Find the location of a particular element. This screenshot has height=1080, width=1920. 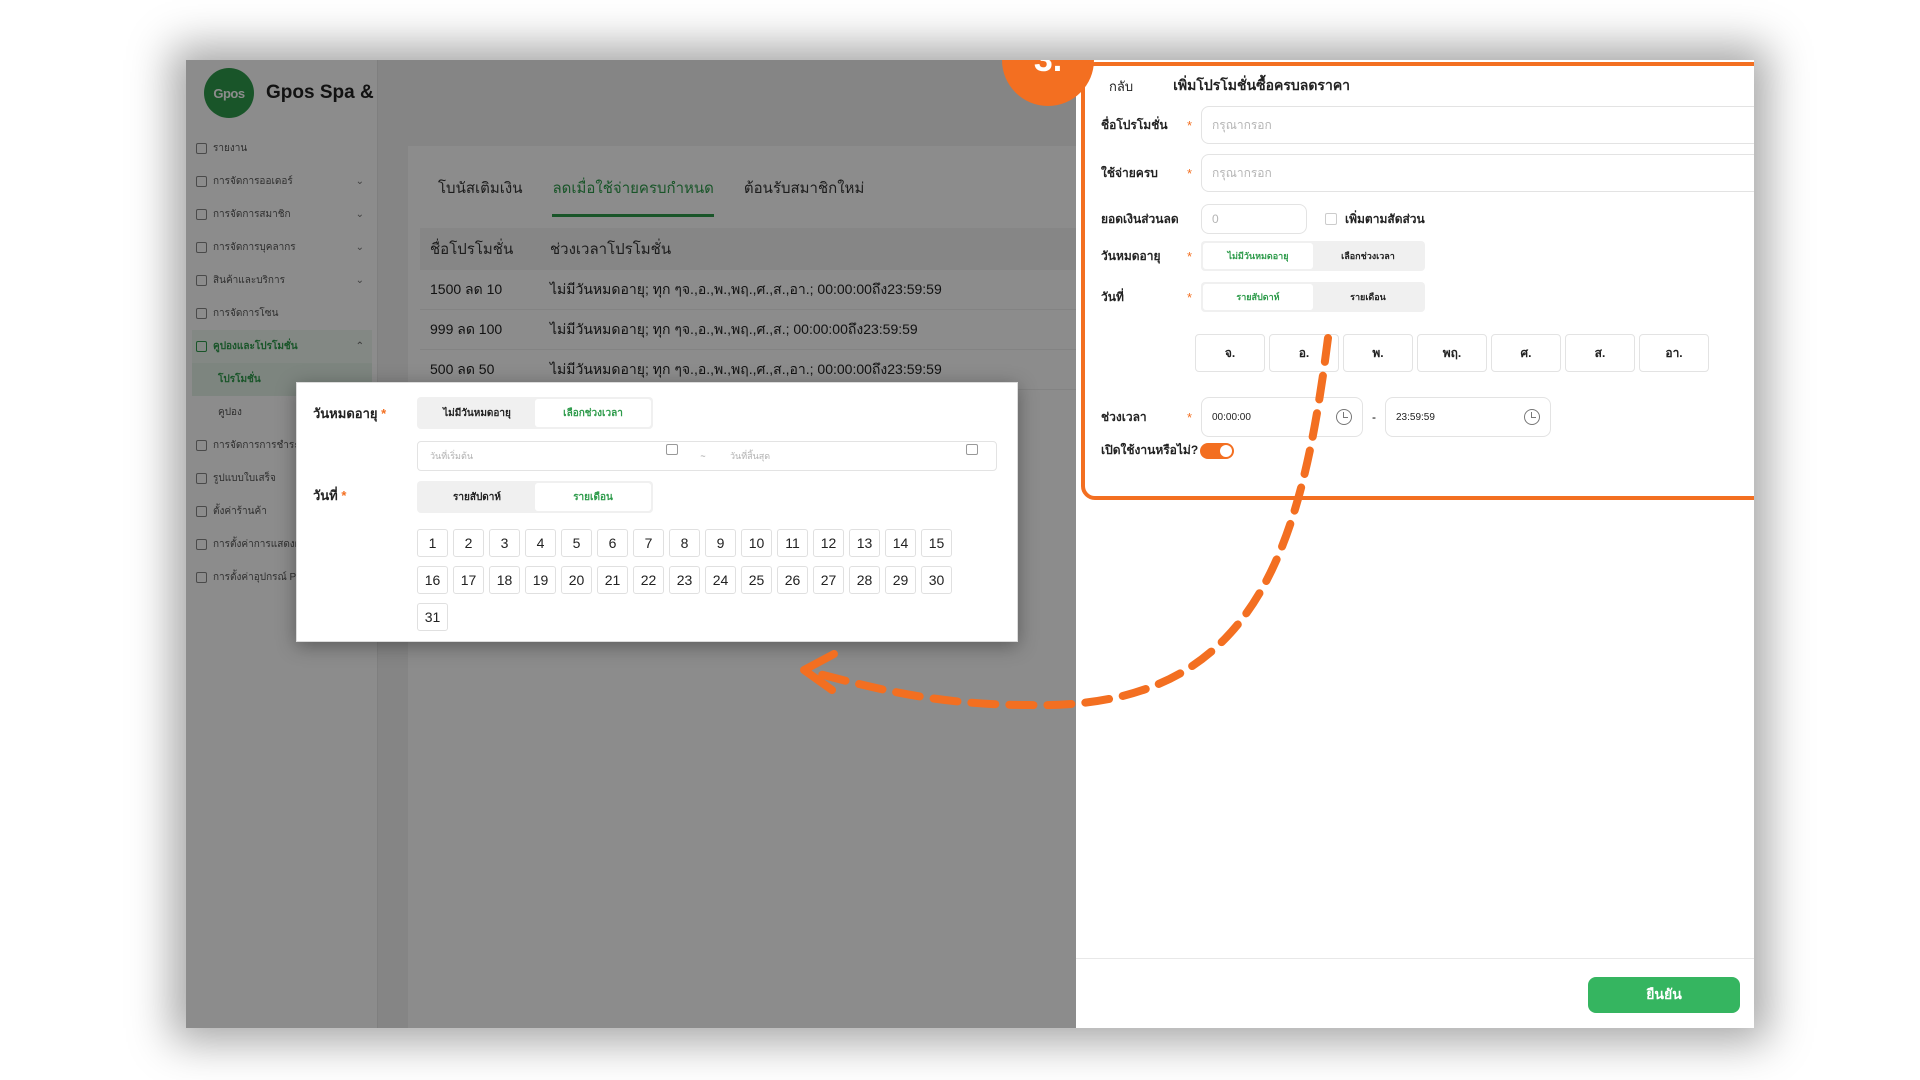

day-button: 2 is located at coordinates (468, 543).